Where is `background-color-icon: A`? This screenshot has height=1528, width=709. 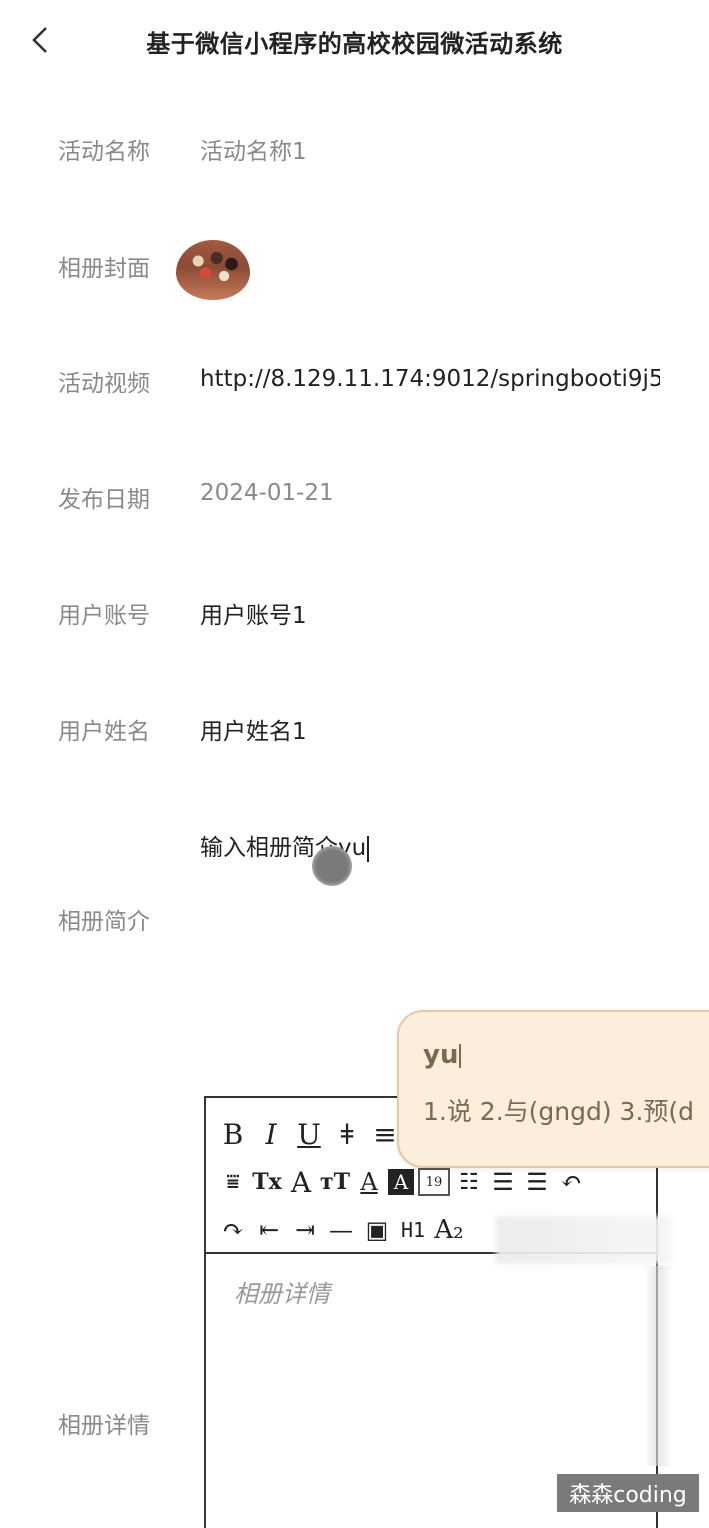
background-color-icon: A is located at coordinates (401, 1182).